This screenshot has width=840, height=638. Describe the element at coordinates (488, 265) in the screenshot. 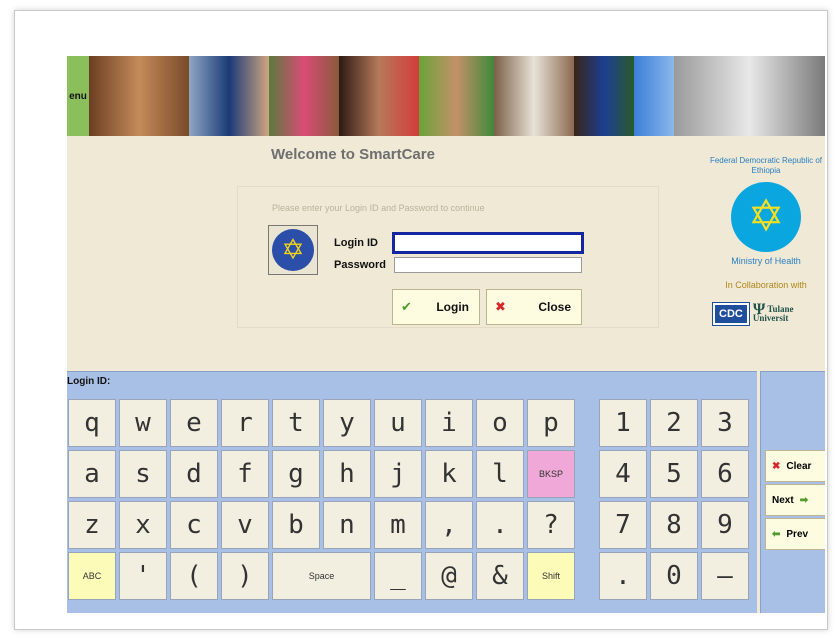

I see `password-input` at that location.